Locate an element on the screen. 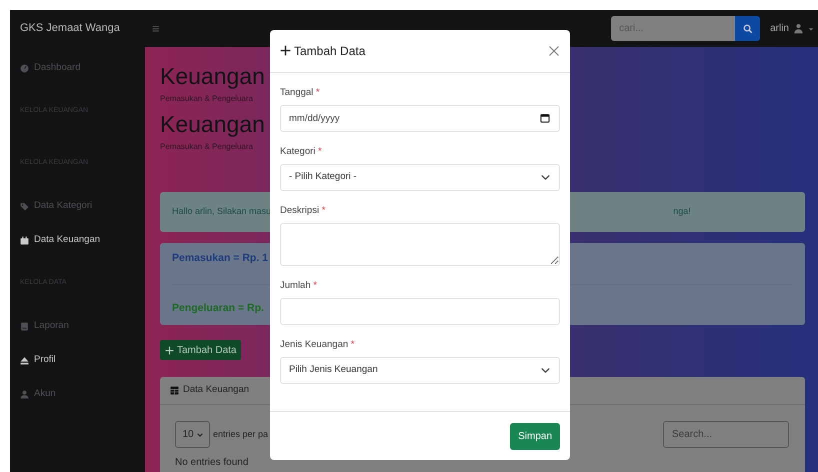 The height and width of the screenshot is (472, 818). user-name: arlin is located at coordinates (779, 29).